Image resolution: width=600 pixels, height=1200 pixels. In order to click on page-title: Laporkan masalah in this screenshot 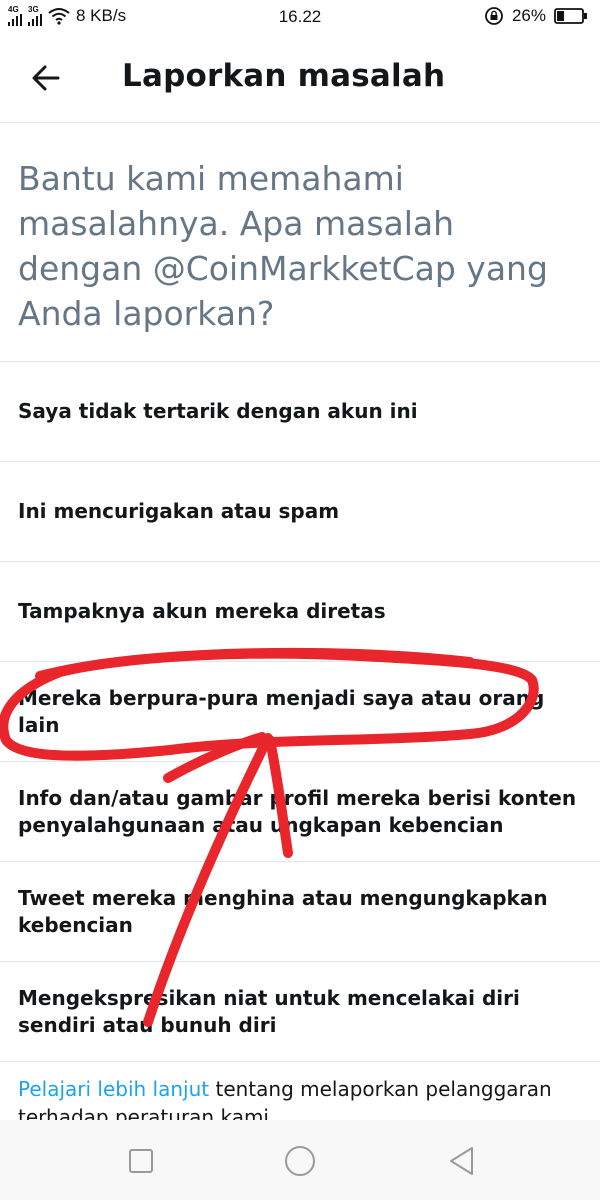, I will do `click(284, 76)`.